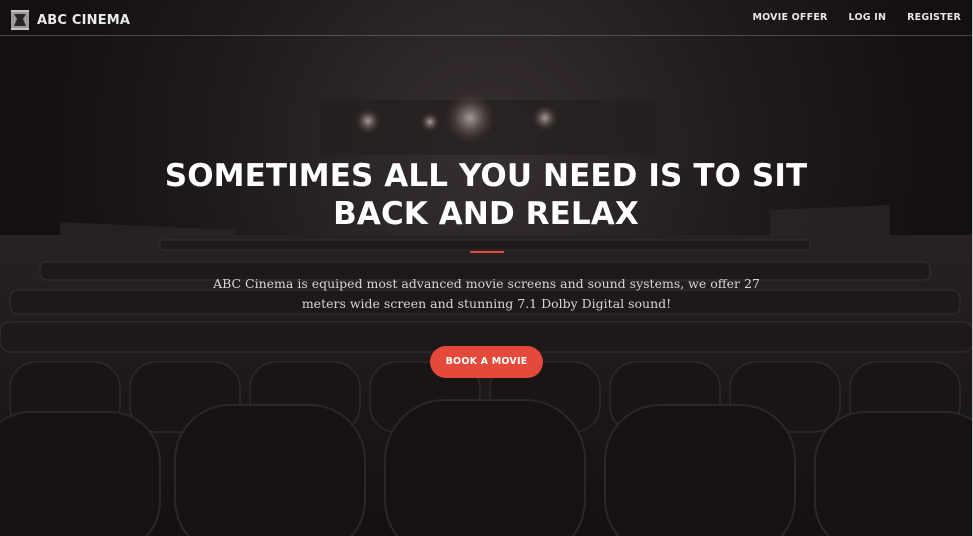 The width and height of the screenshot is (973, 536). I want to click on book-movie-button: BOOK A MOVIE, so click(486, 362).